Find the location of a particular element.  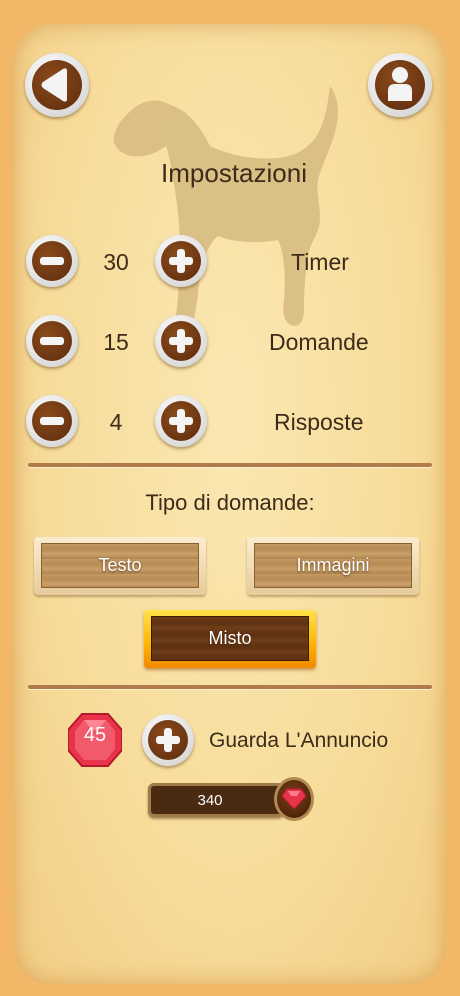

option-misto-label: Misto is located at coordinates (230, 638).